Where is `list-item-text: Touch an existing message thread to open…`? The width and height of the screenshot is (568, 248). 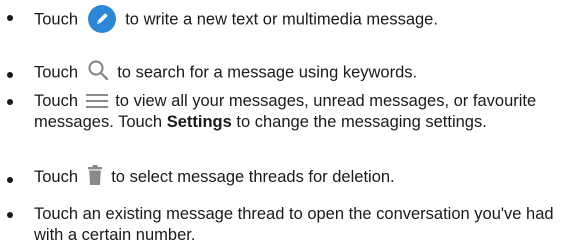 list-item-text: Touch an existing message thread to open… is located at coordinates (294, 224).